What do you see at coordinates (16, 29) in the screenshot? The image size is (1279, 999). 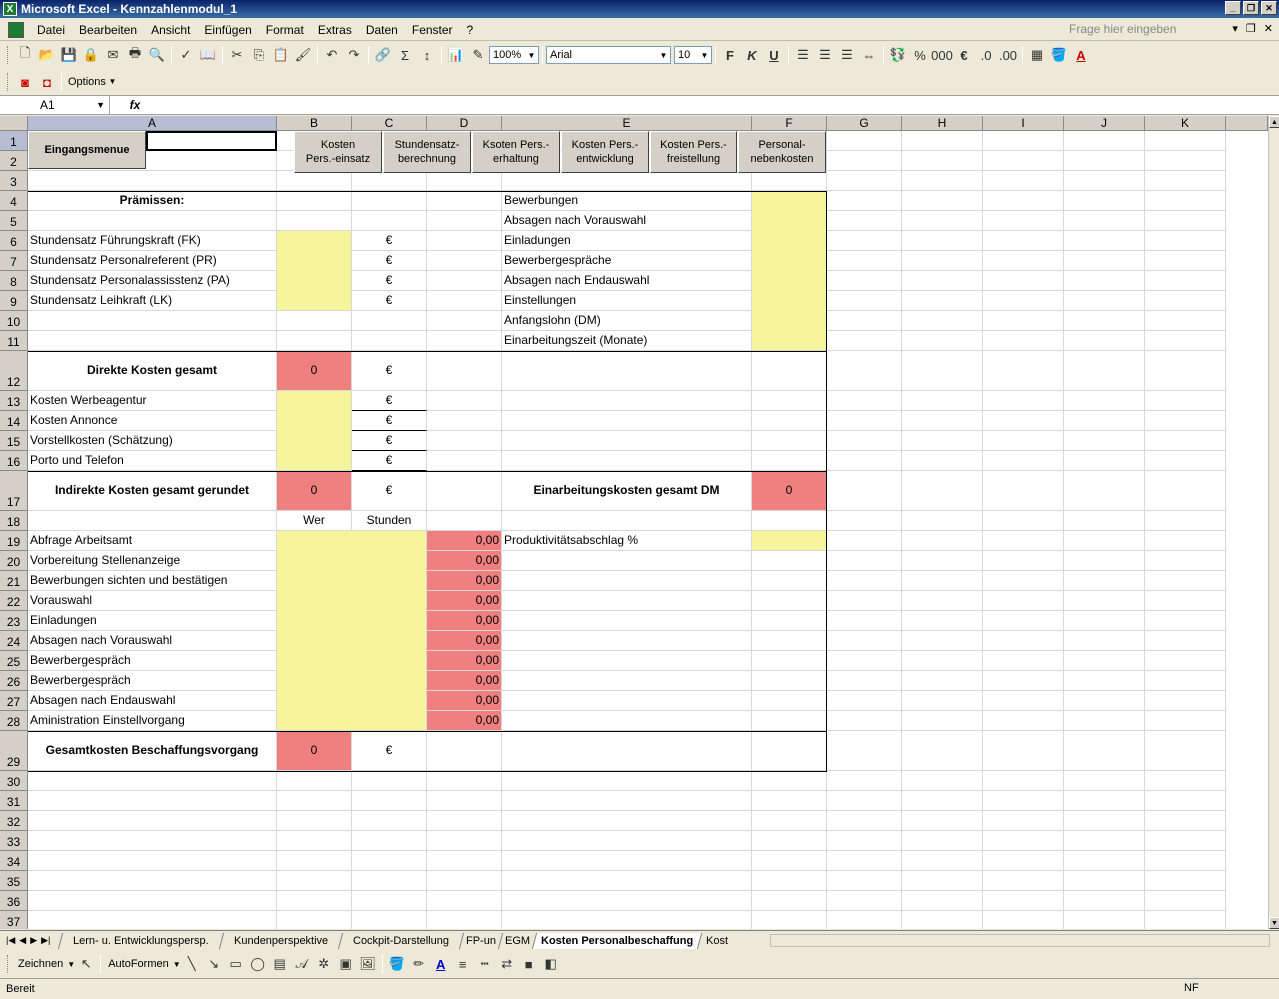 I see `workbook-icon` at bounding box center [16, 29].